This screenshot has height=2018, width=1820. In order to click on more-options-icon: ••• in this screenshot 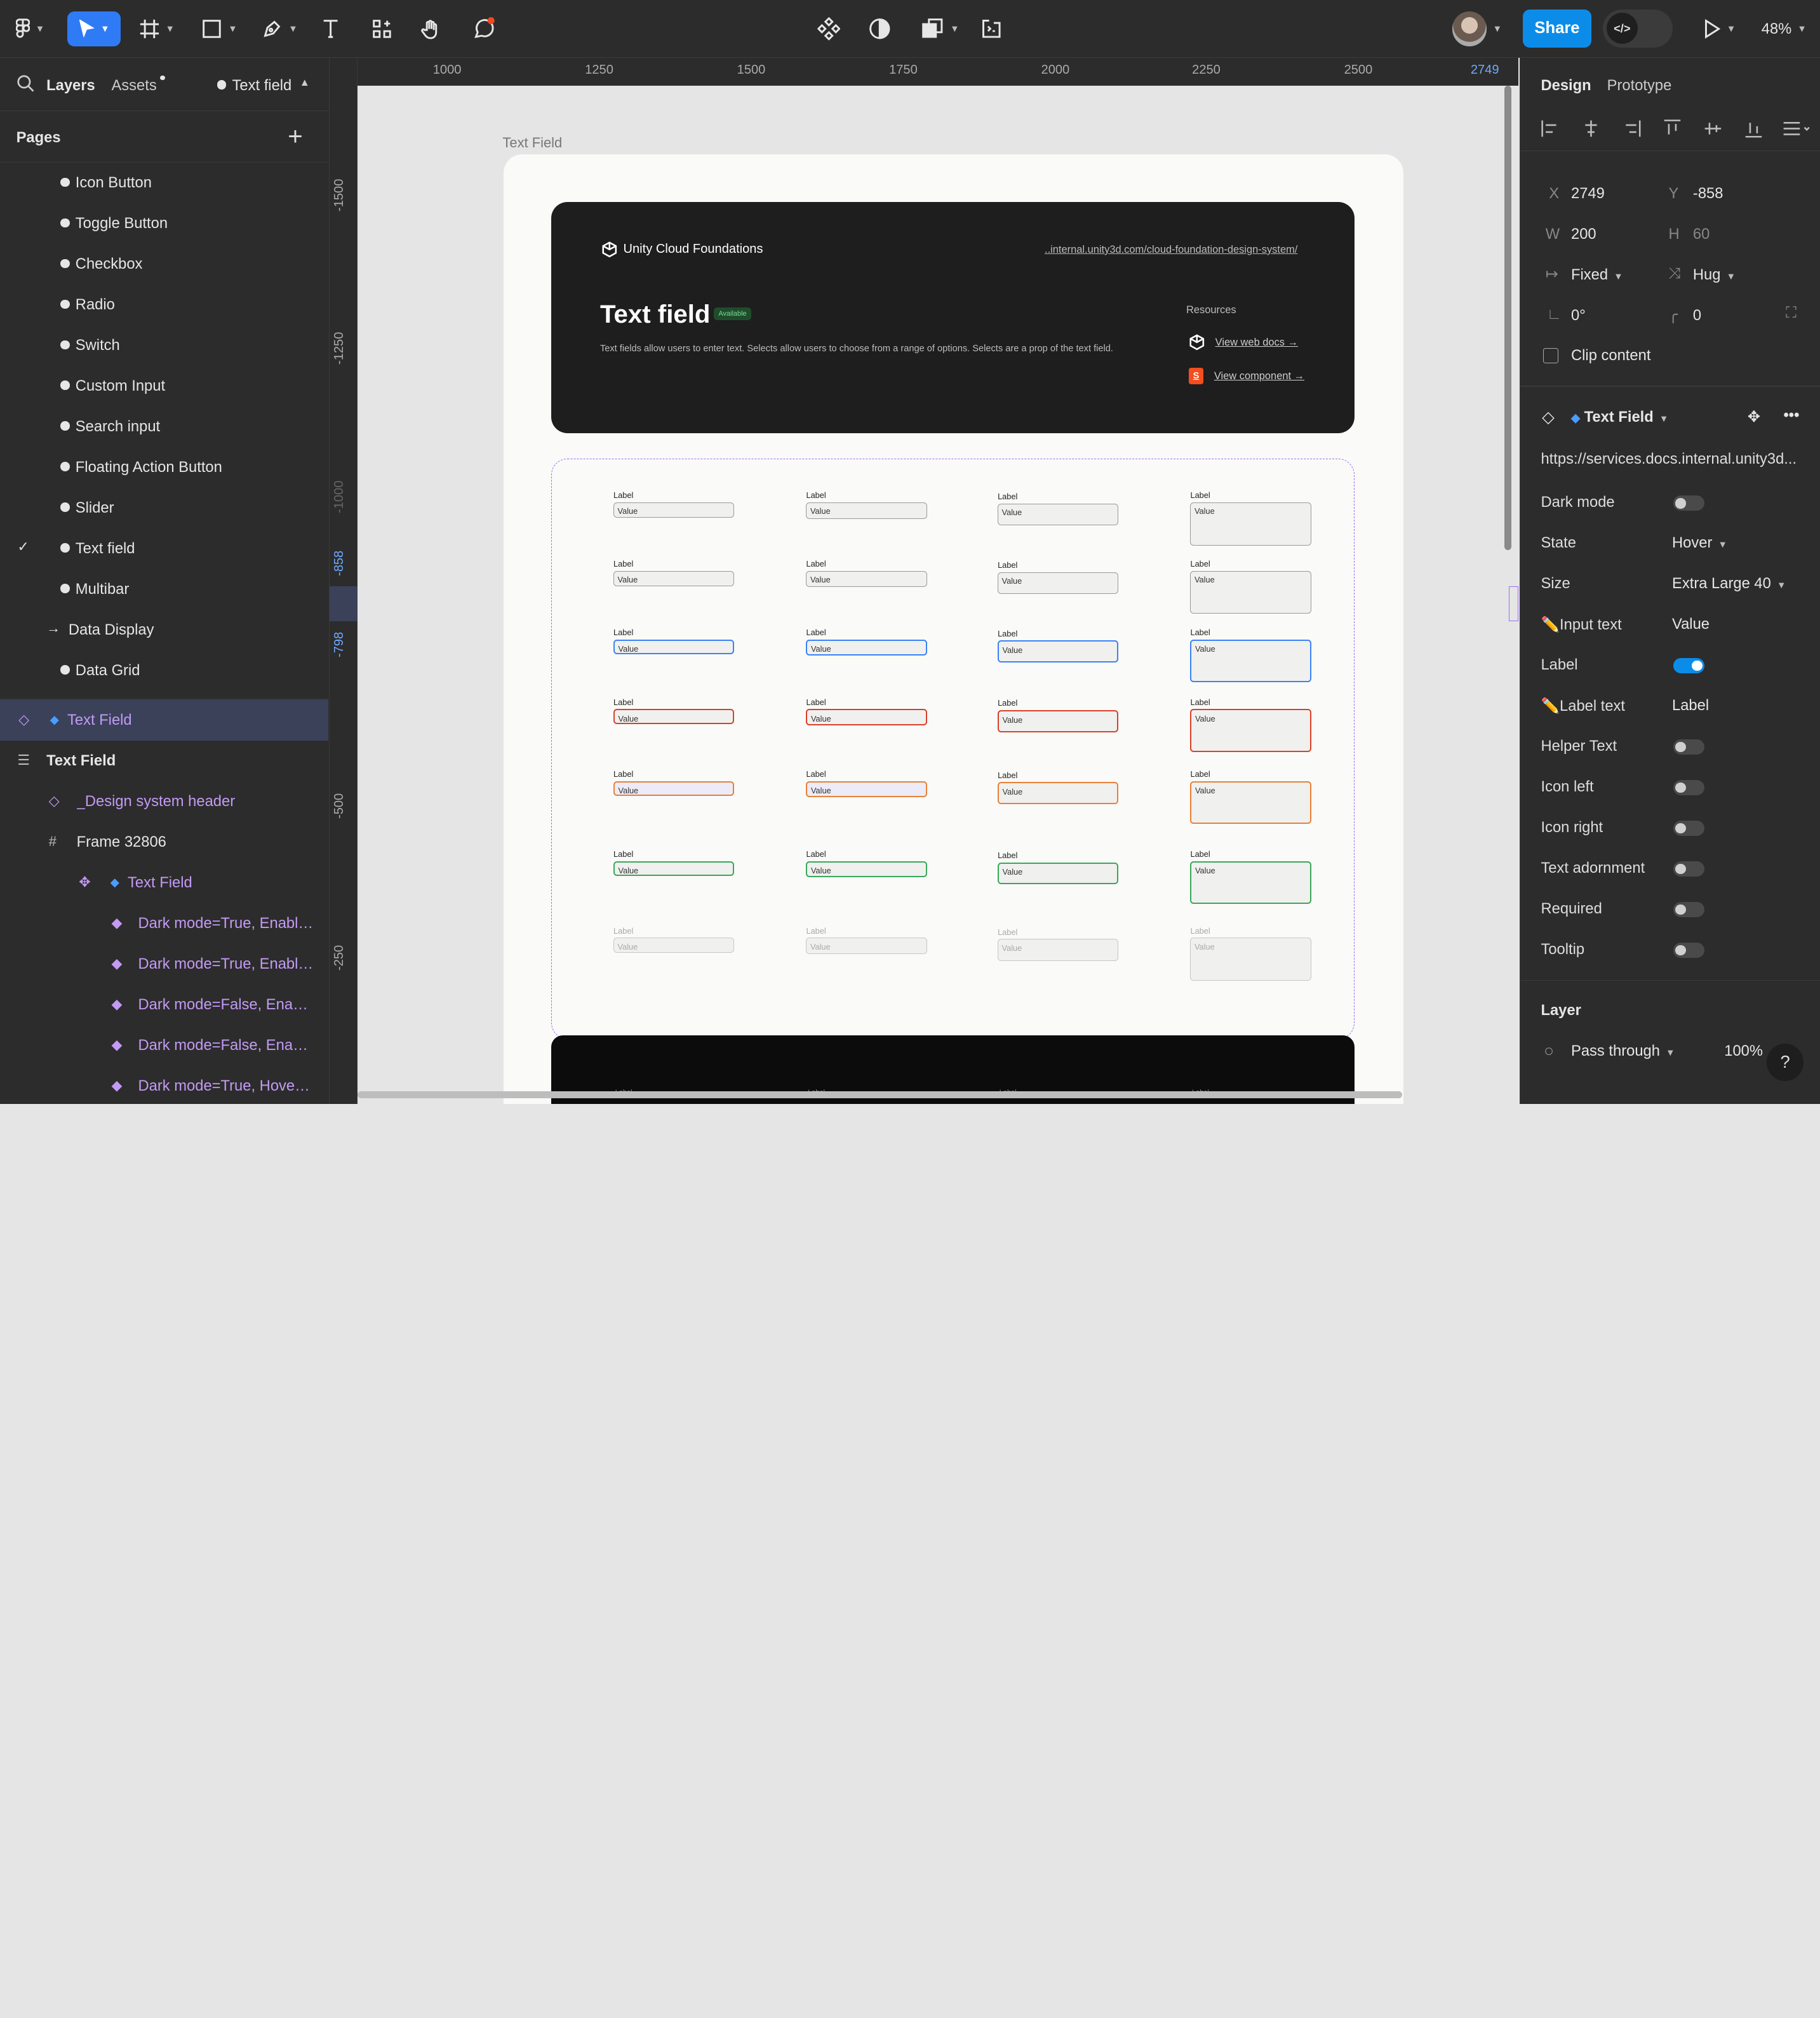, I will do `click(1791, 415)`.